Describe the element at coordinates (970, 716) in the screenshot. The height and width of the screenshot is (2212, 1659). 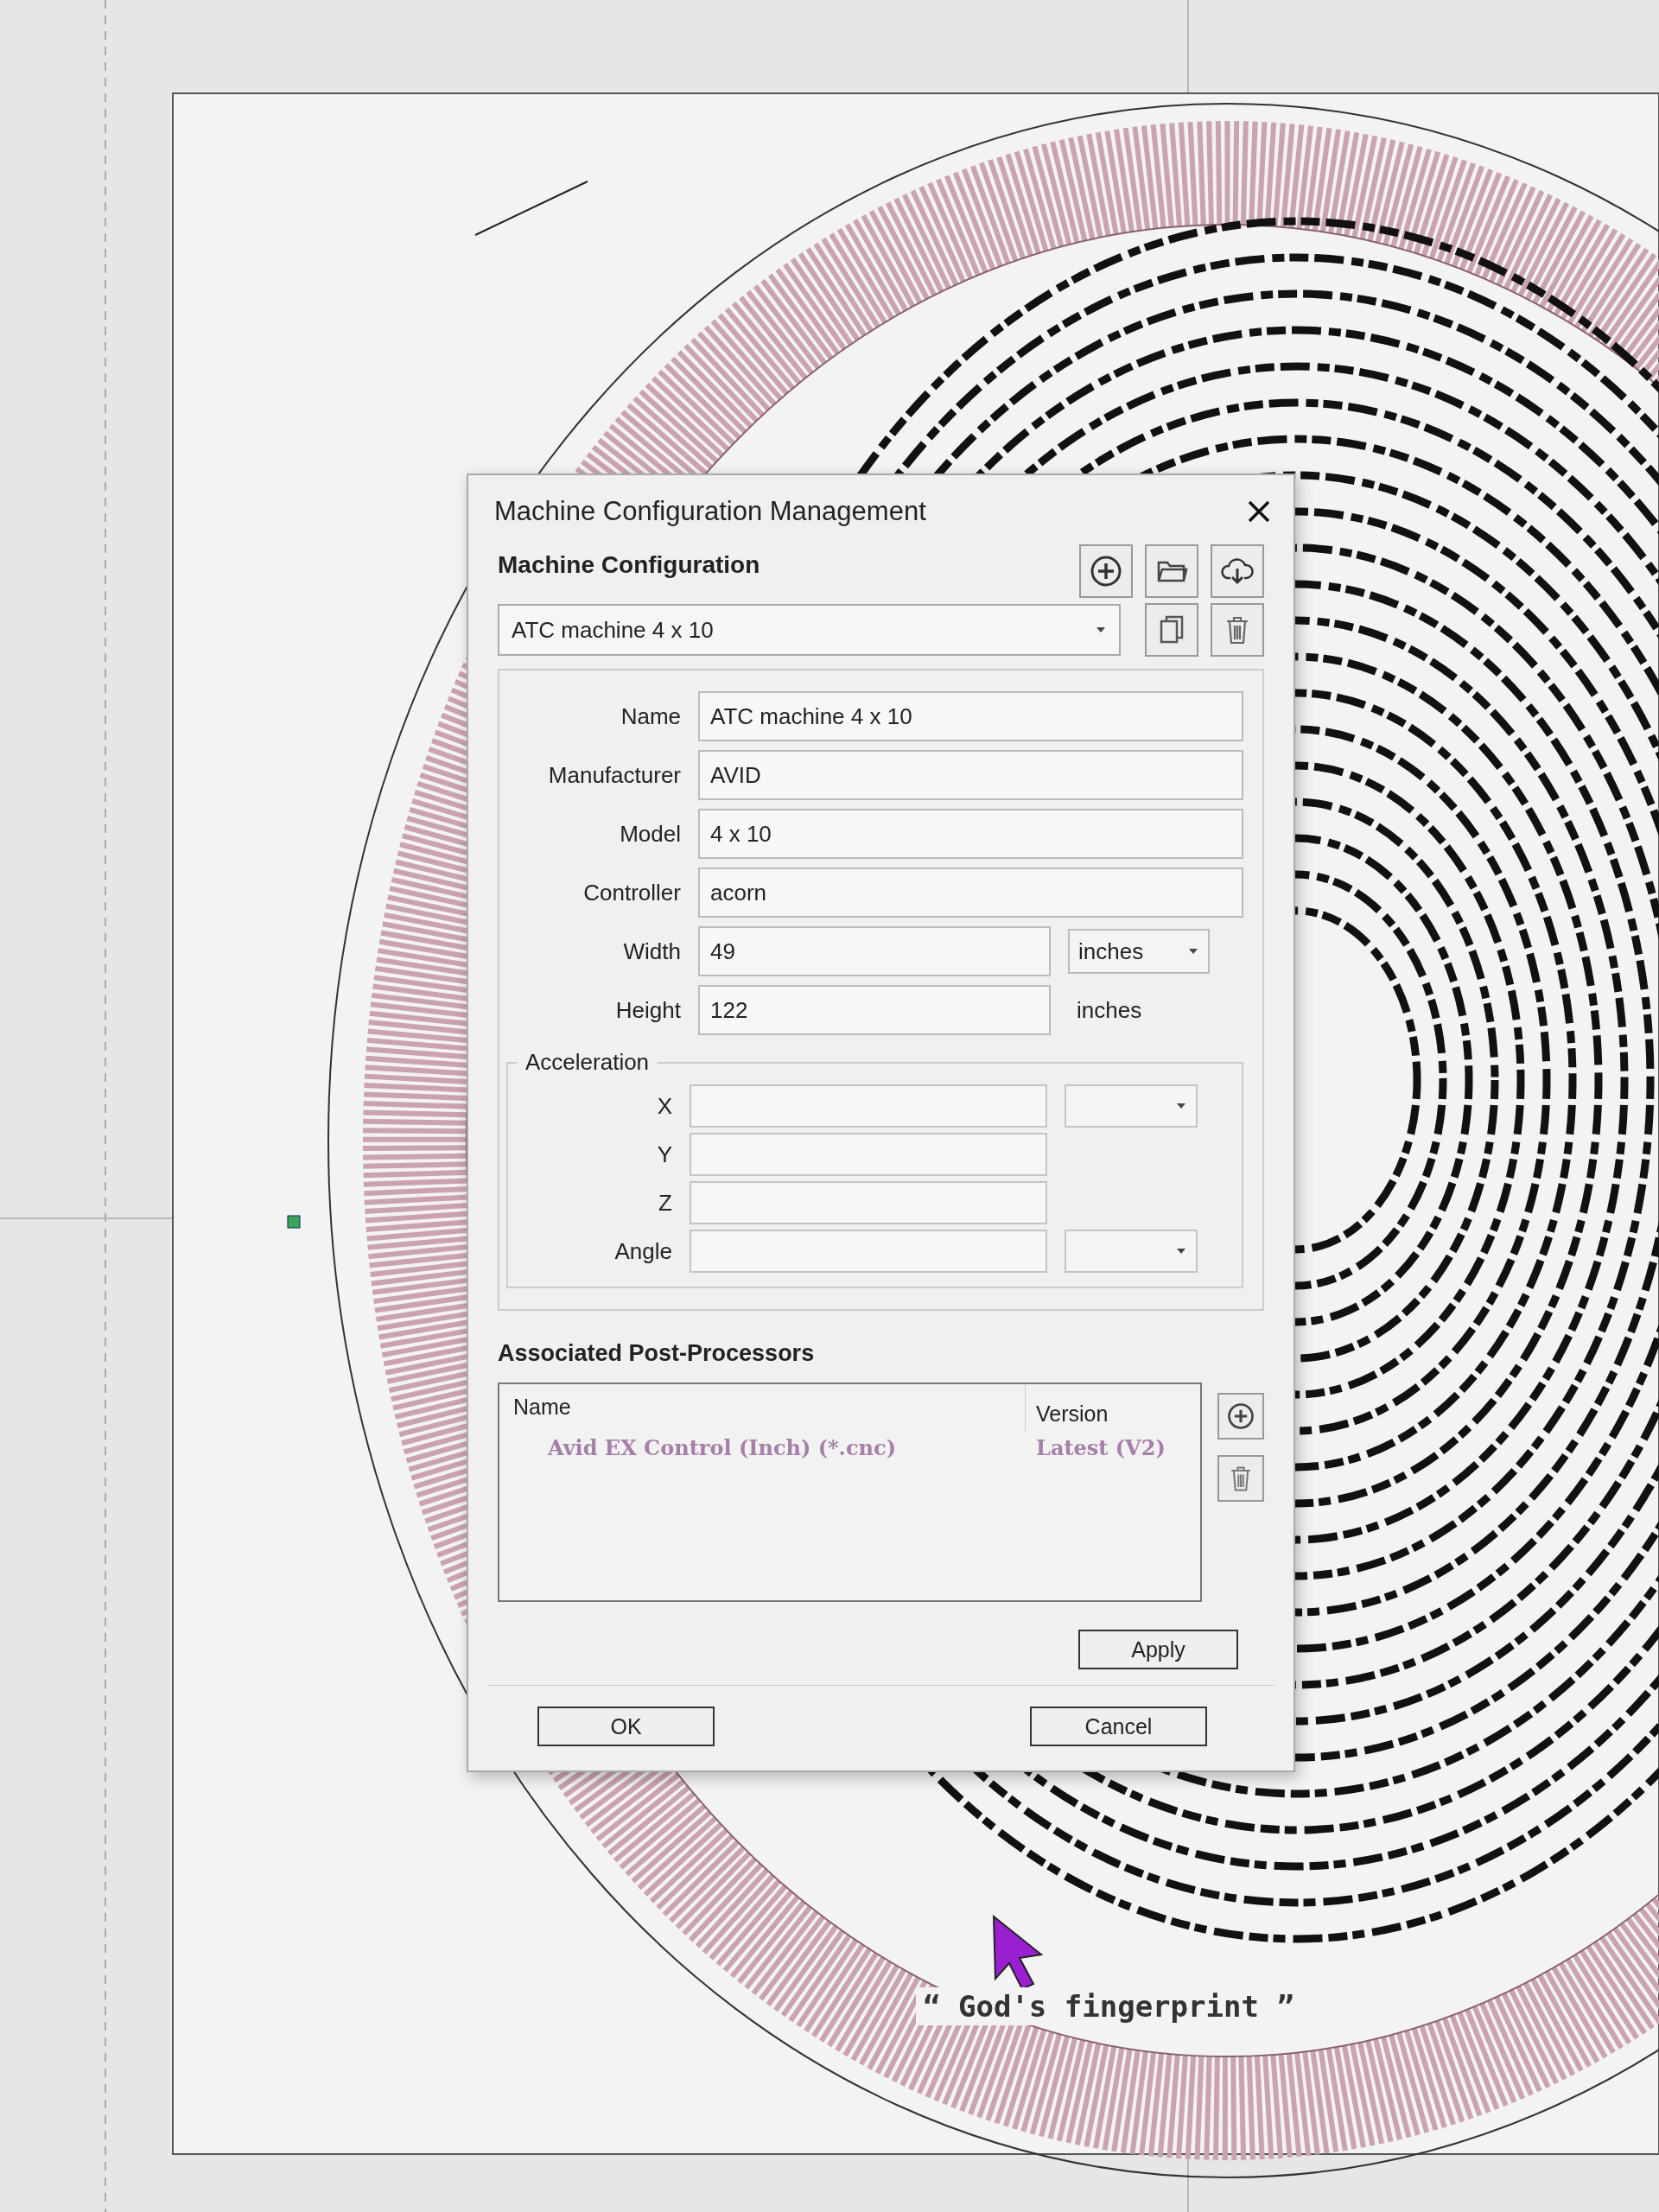
I see `text-field: ATC machine 4 x 10` at that location.